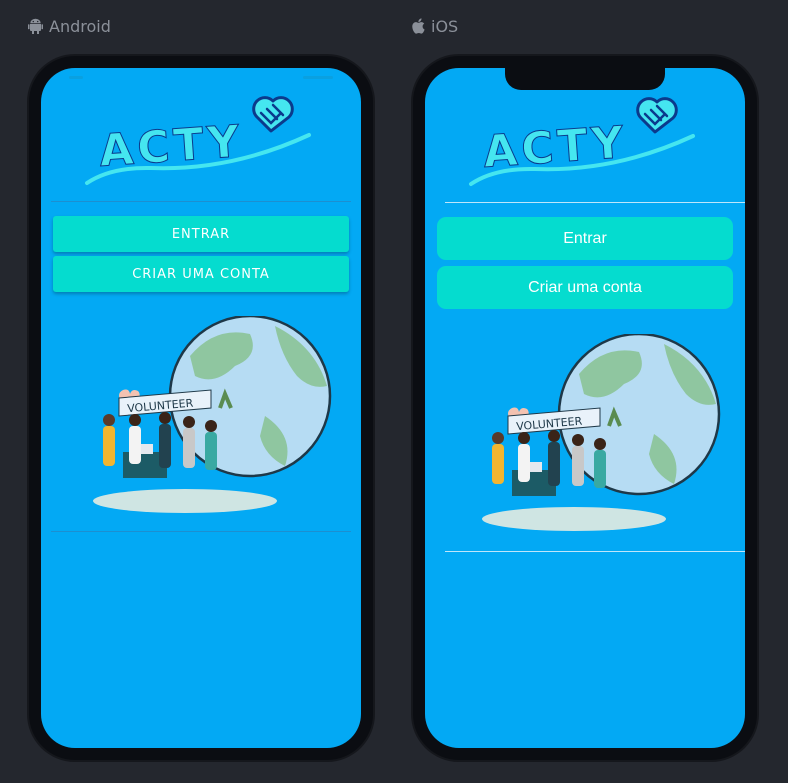 Image resolution: width=788 pixels, height=783 pixels. I want to click on android-label-text: Android, so click(80, 26).